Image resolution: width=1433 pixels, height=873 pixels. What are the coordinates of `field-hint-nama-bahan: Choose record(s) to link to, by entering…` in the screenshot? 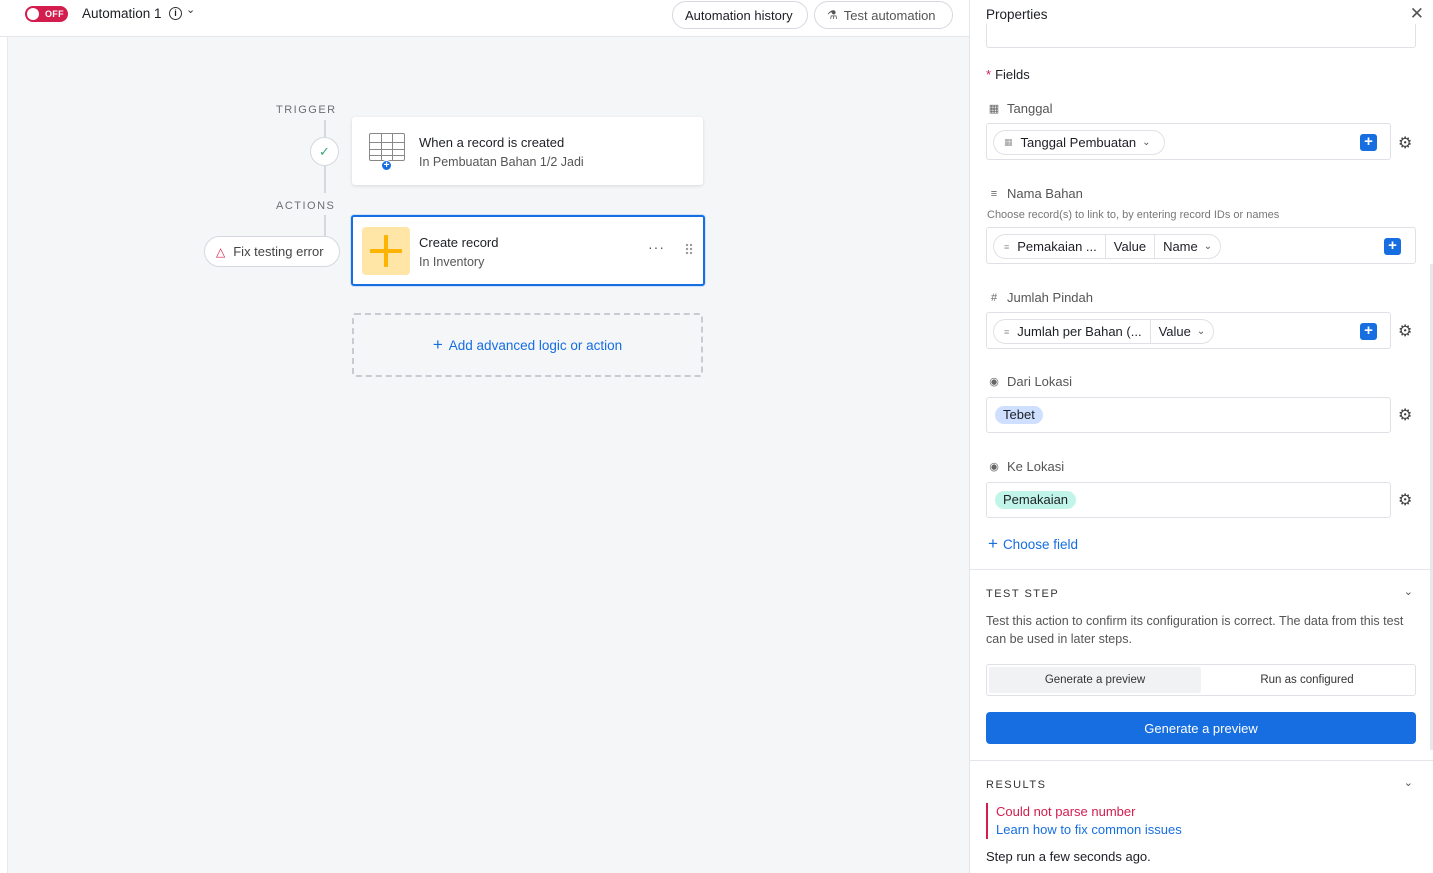 It's located at (1133, 215).